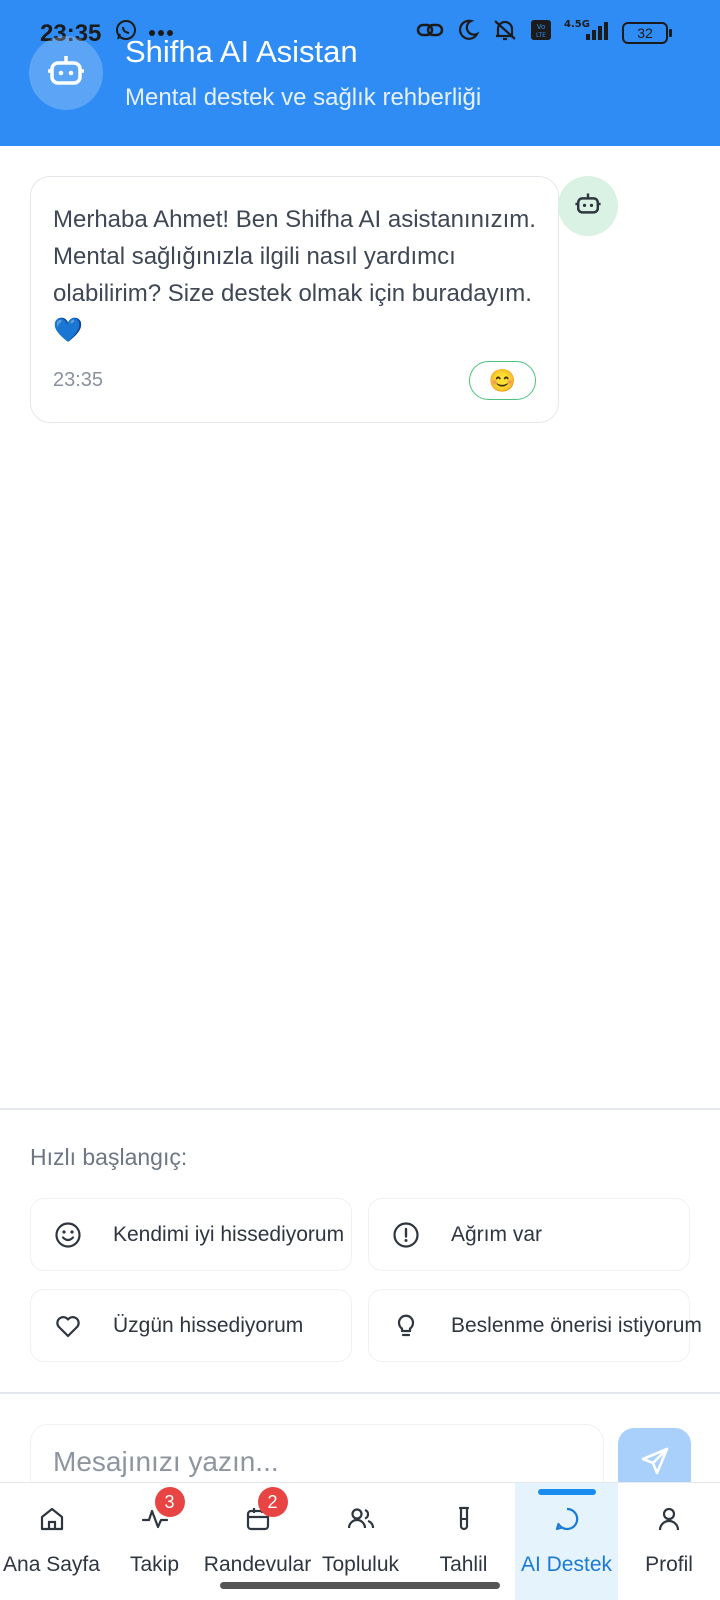 This screenshot has height=1600, width=720. I want to click on home-icon, so click(52, 1519).